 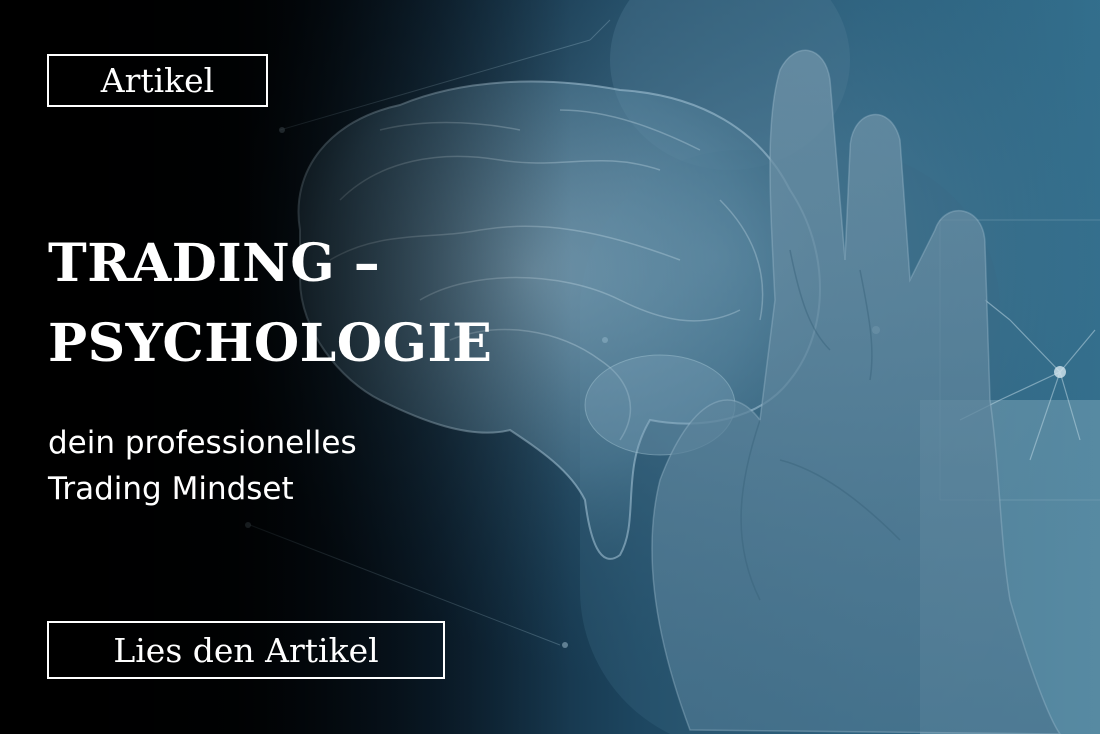 I want to click on banner-subtitle-line-2: Trading Mindset, so click(x=171, y=489).